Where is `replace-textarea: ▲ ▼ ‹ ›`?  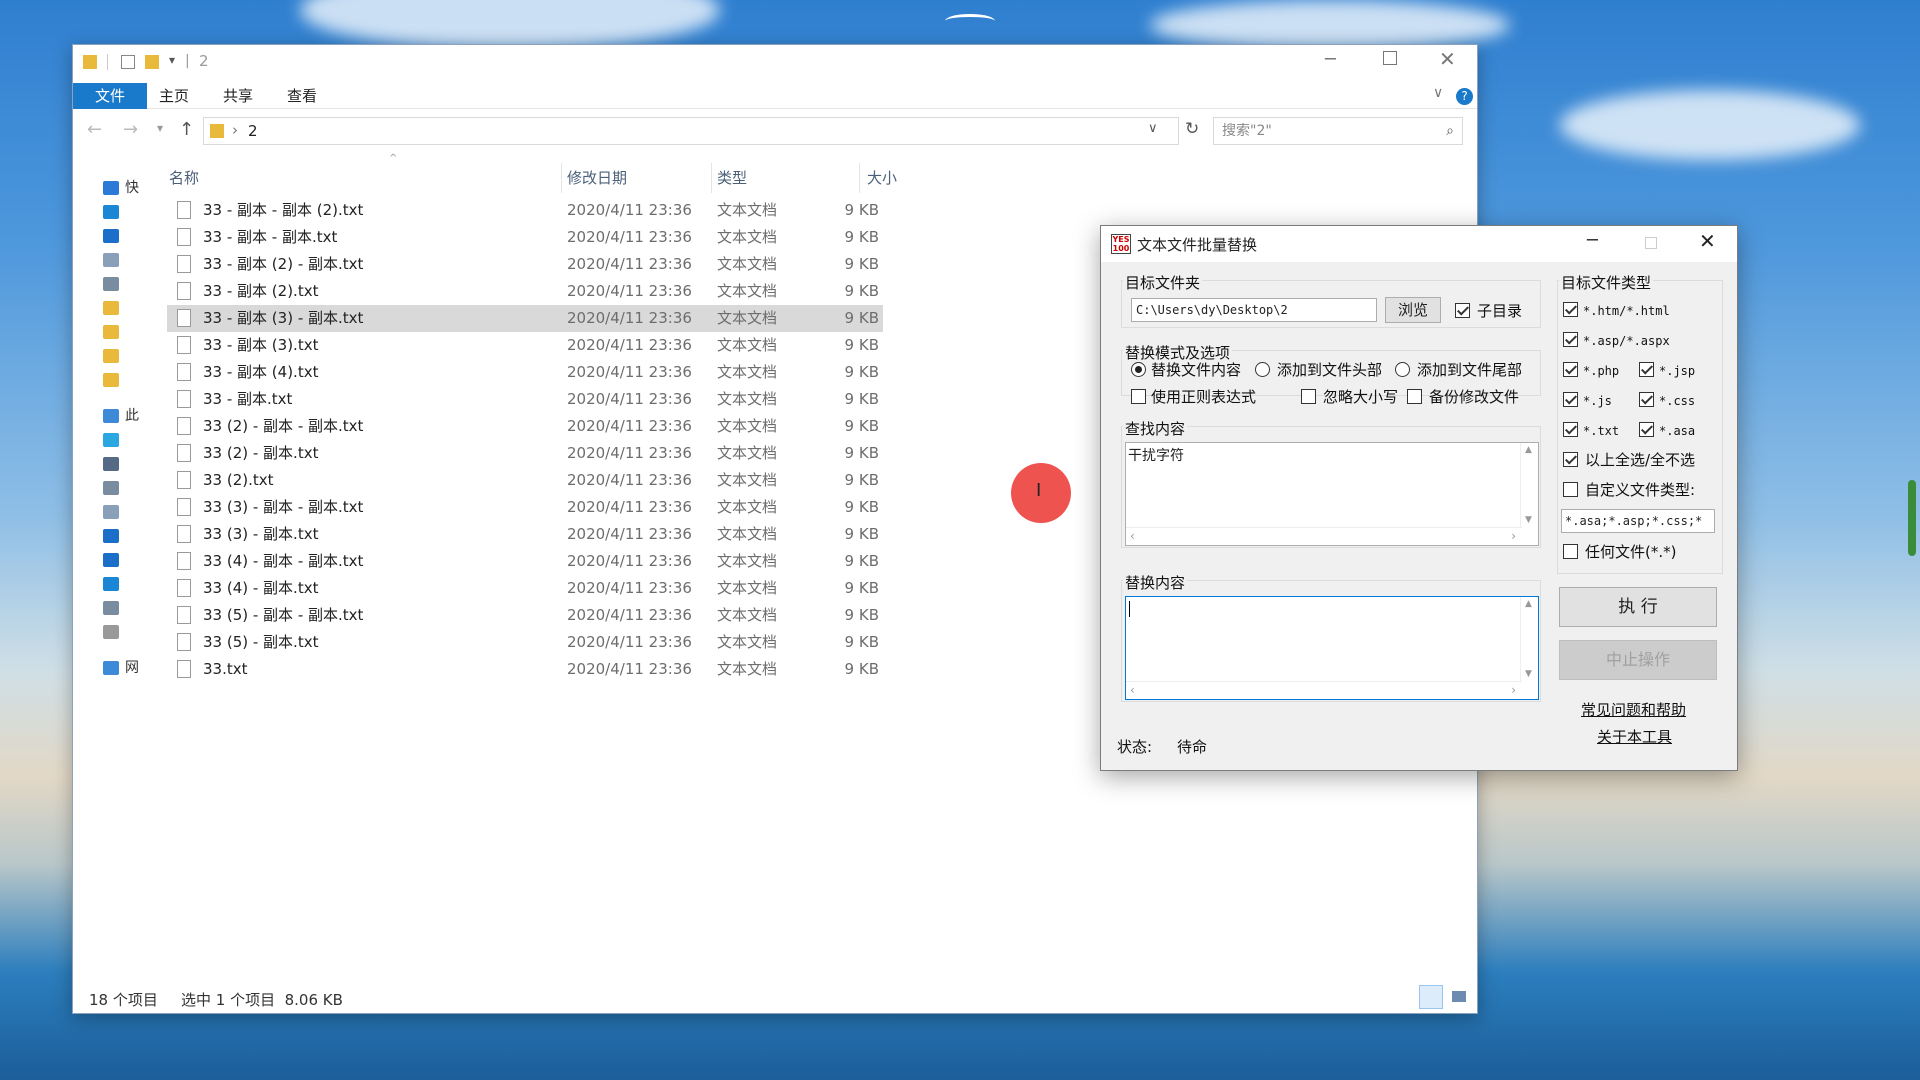 replace-textarea: ▲ ▼ ‹ › is located at coordinates (1332, 648).